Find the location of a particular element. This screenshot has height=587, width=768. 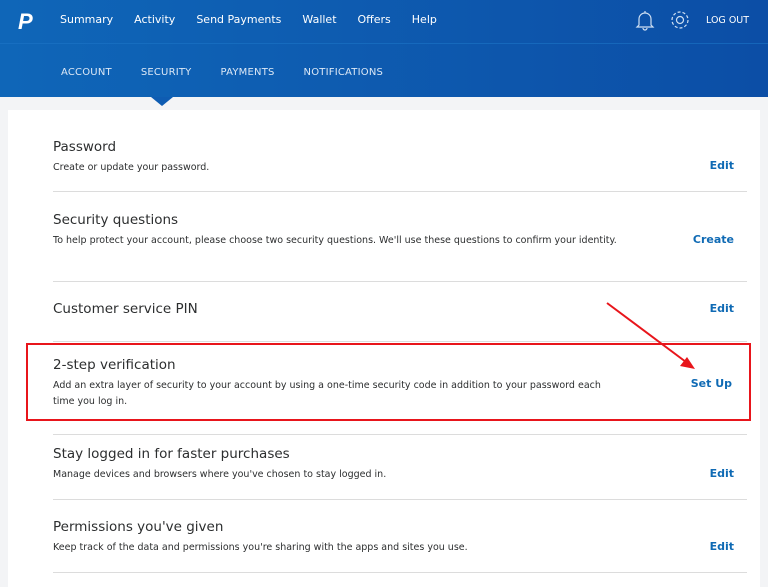

edit-stay-logged-in-link: Edit is located at coordinates (722, 473).